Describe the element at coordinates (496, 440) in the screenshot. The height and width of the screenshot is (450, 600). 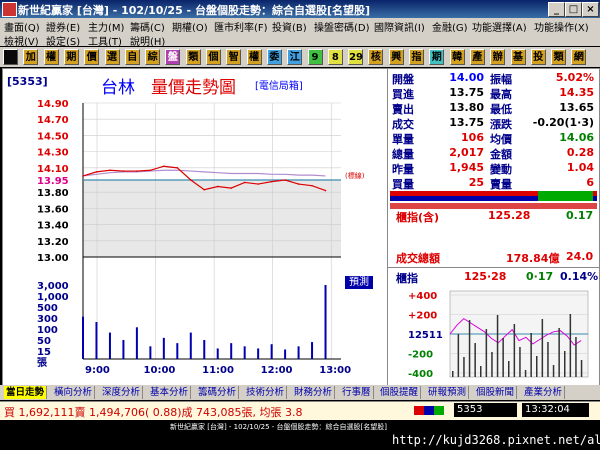
I see `footer-url: http://kujd3268.pixnet.net/album` at that location.